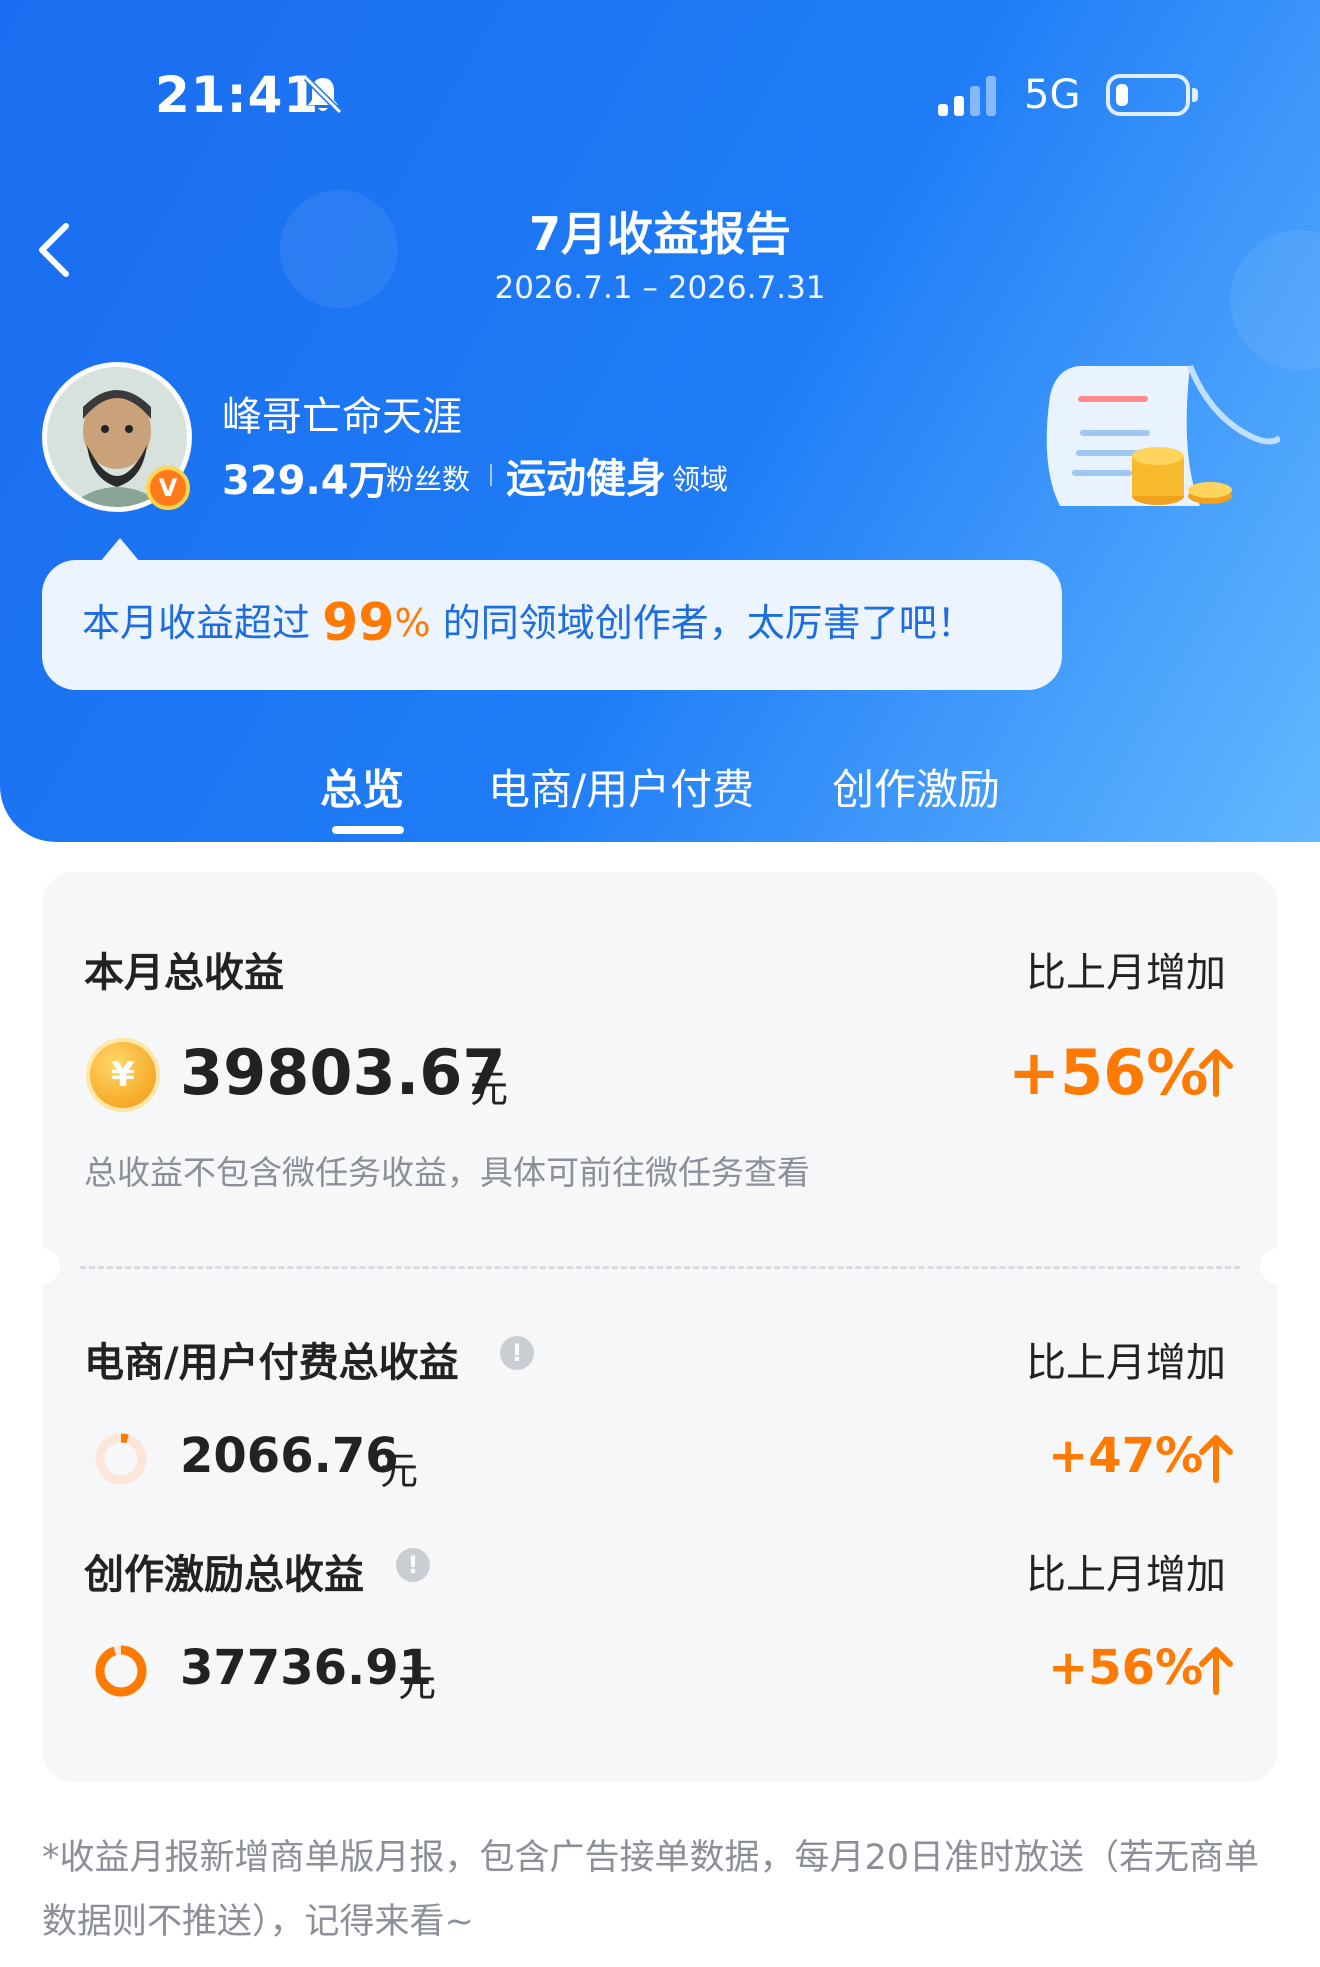  Describe the element at coordinates (343, 1072) in the screenshot. I see `total-earnings-value: 39803.67` at that location.